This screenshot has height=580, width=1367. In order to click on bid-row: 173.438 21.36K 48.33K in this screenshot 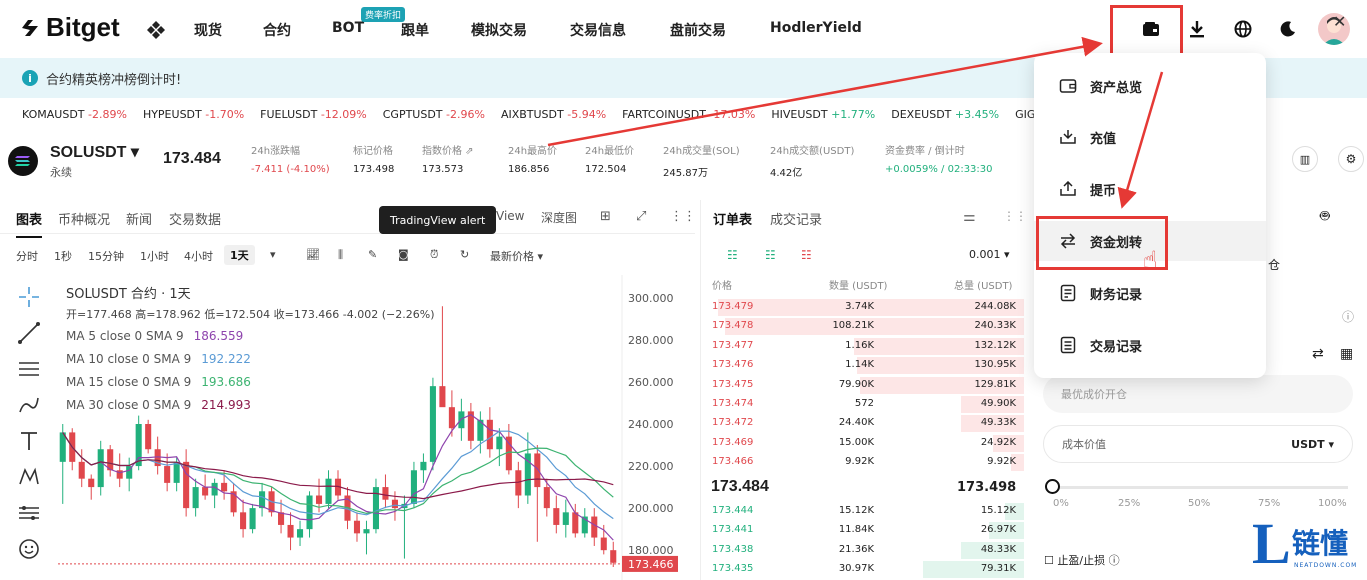, I will do `click(866, 550)`.